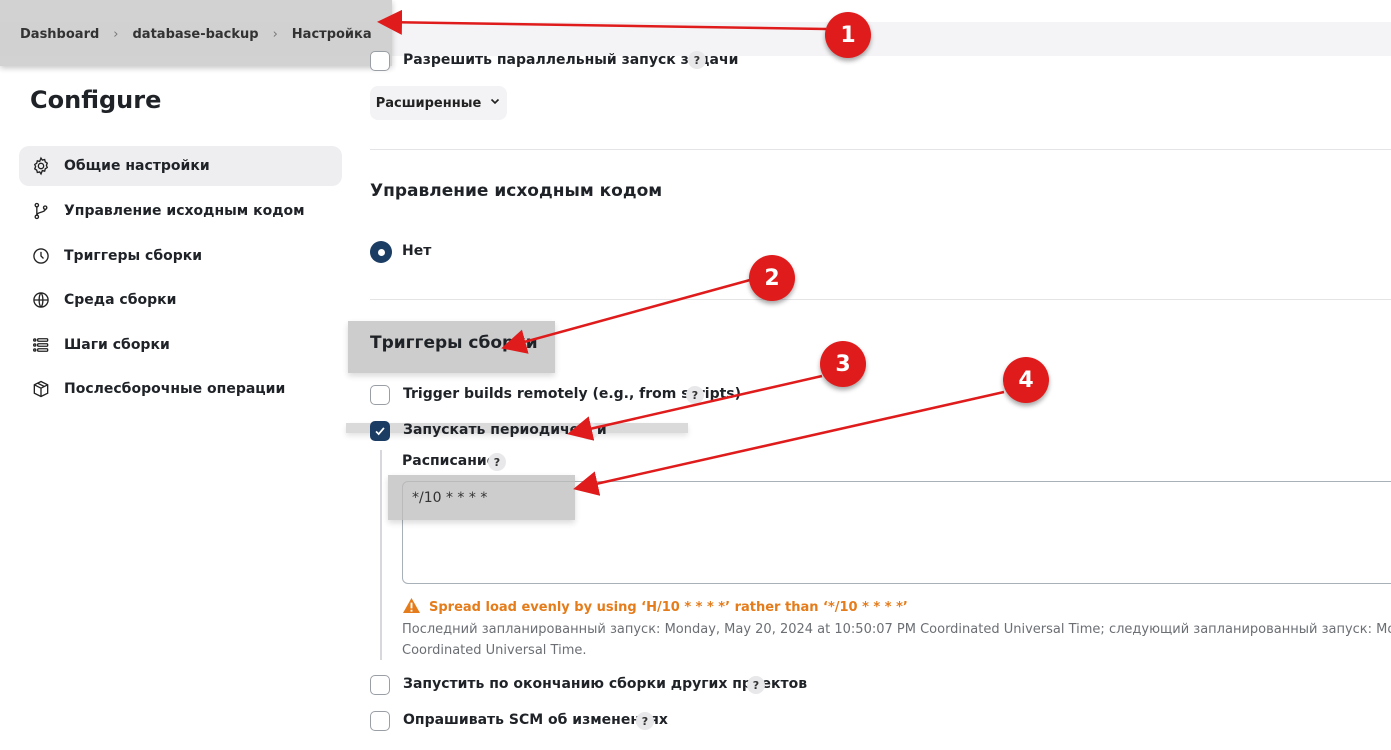 The height and width of the screenshot is (750, 1391). I want to click on trigger-remote-checkbox, so click(380, 395).